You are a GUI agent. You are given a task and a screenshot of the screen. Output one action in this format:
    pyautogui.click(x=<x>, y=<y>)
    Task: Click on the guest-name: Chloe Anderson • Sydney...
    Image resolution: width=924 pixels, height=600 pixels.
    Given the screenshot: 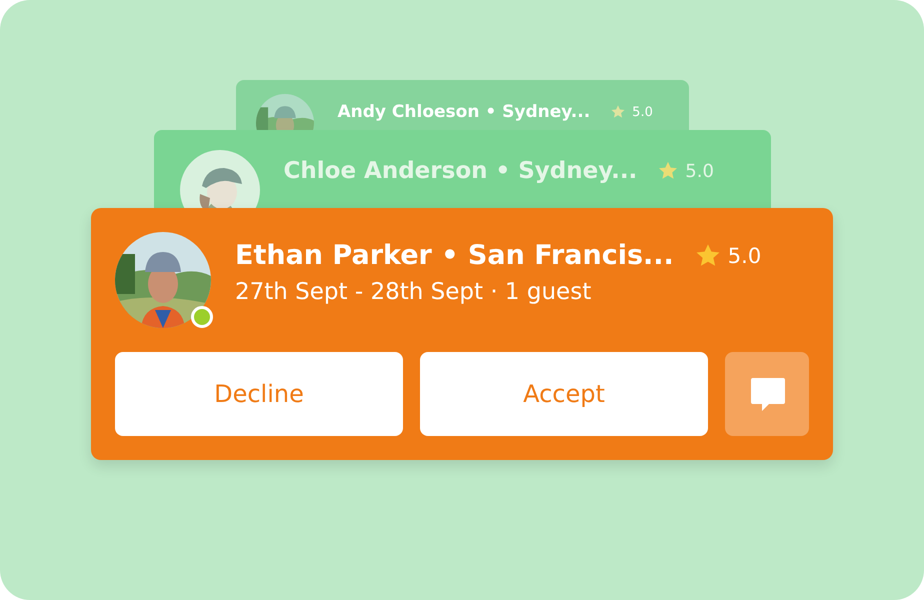 What is the action you would take?
    pyautogui.click(x=461, y=171)
    